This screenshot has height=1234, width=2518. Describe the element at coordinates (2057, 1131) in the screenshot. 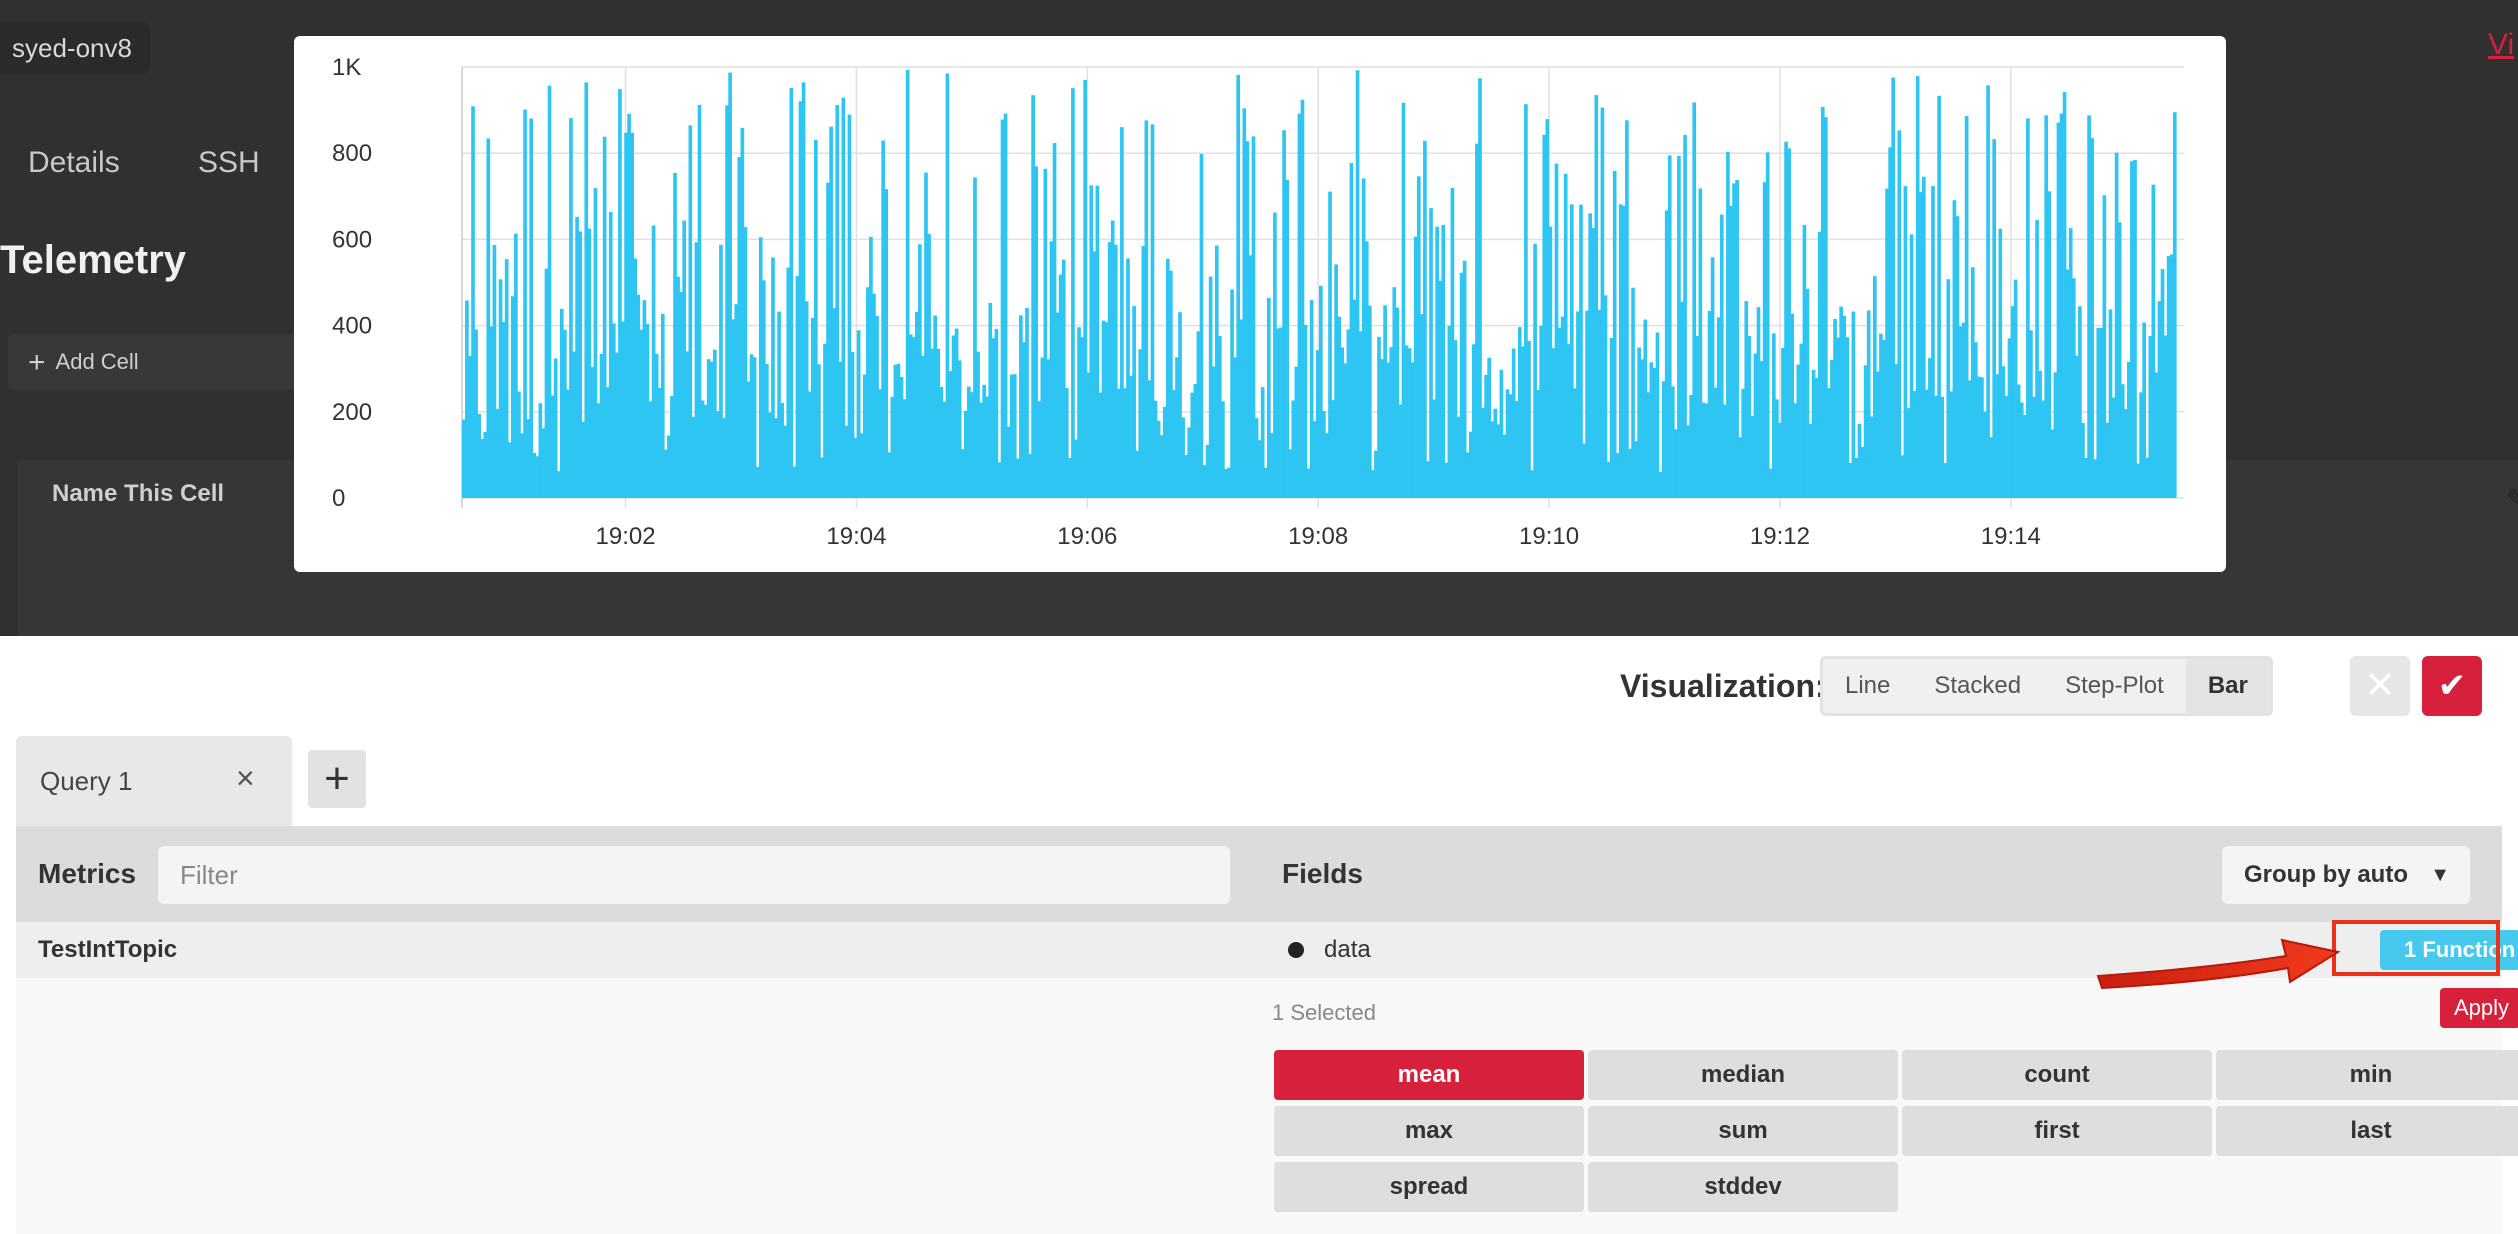

I see `function-first: first` at that location.